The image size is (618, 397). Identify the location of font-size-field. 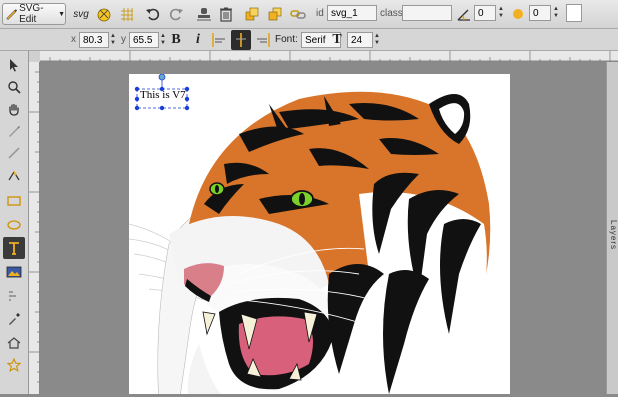
(360, 40).